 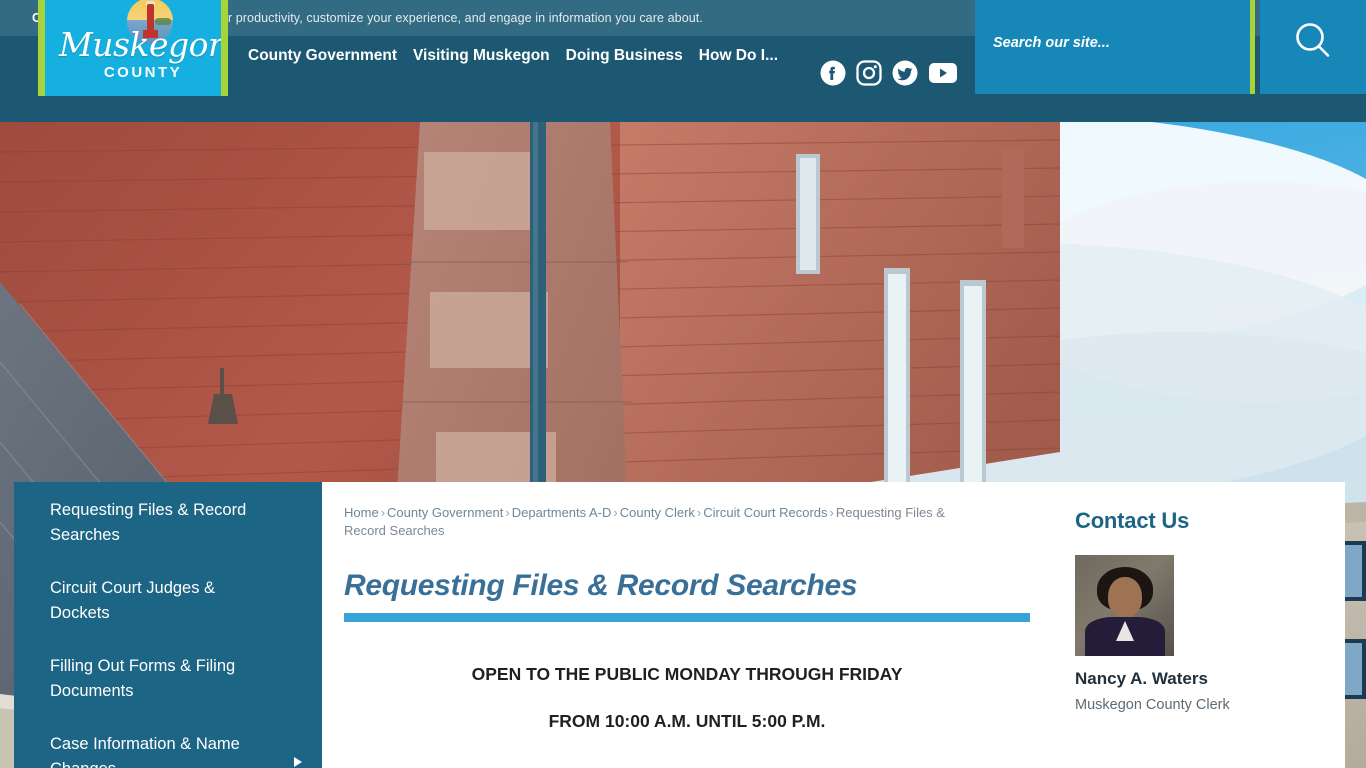 What do you see at coordinates (889, 73) in the screenshot?
I see `social-links` at bounding box center [889, 73].